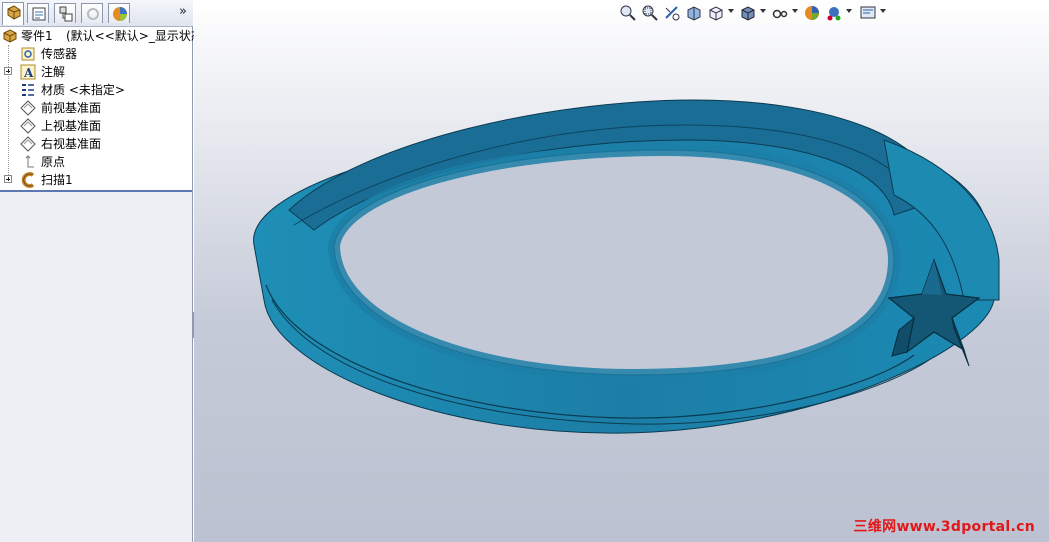 This screenshot has height=542, width=1049. Describe the element at coordinates (65, 13) in the screenshot. I see `configuration-manager-tab` at that location.